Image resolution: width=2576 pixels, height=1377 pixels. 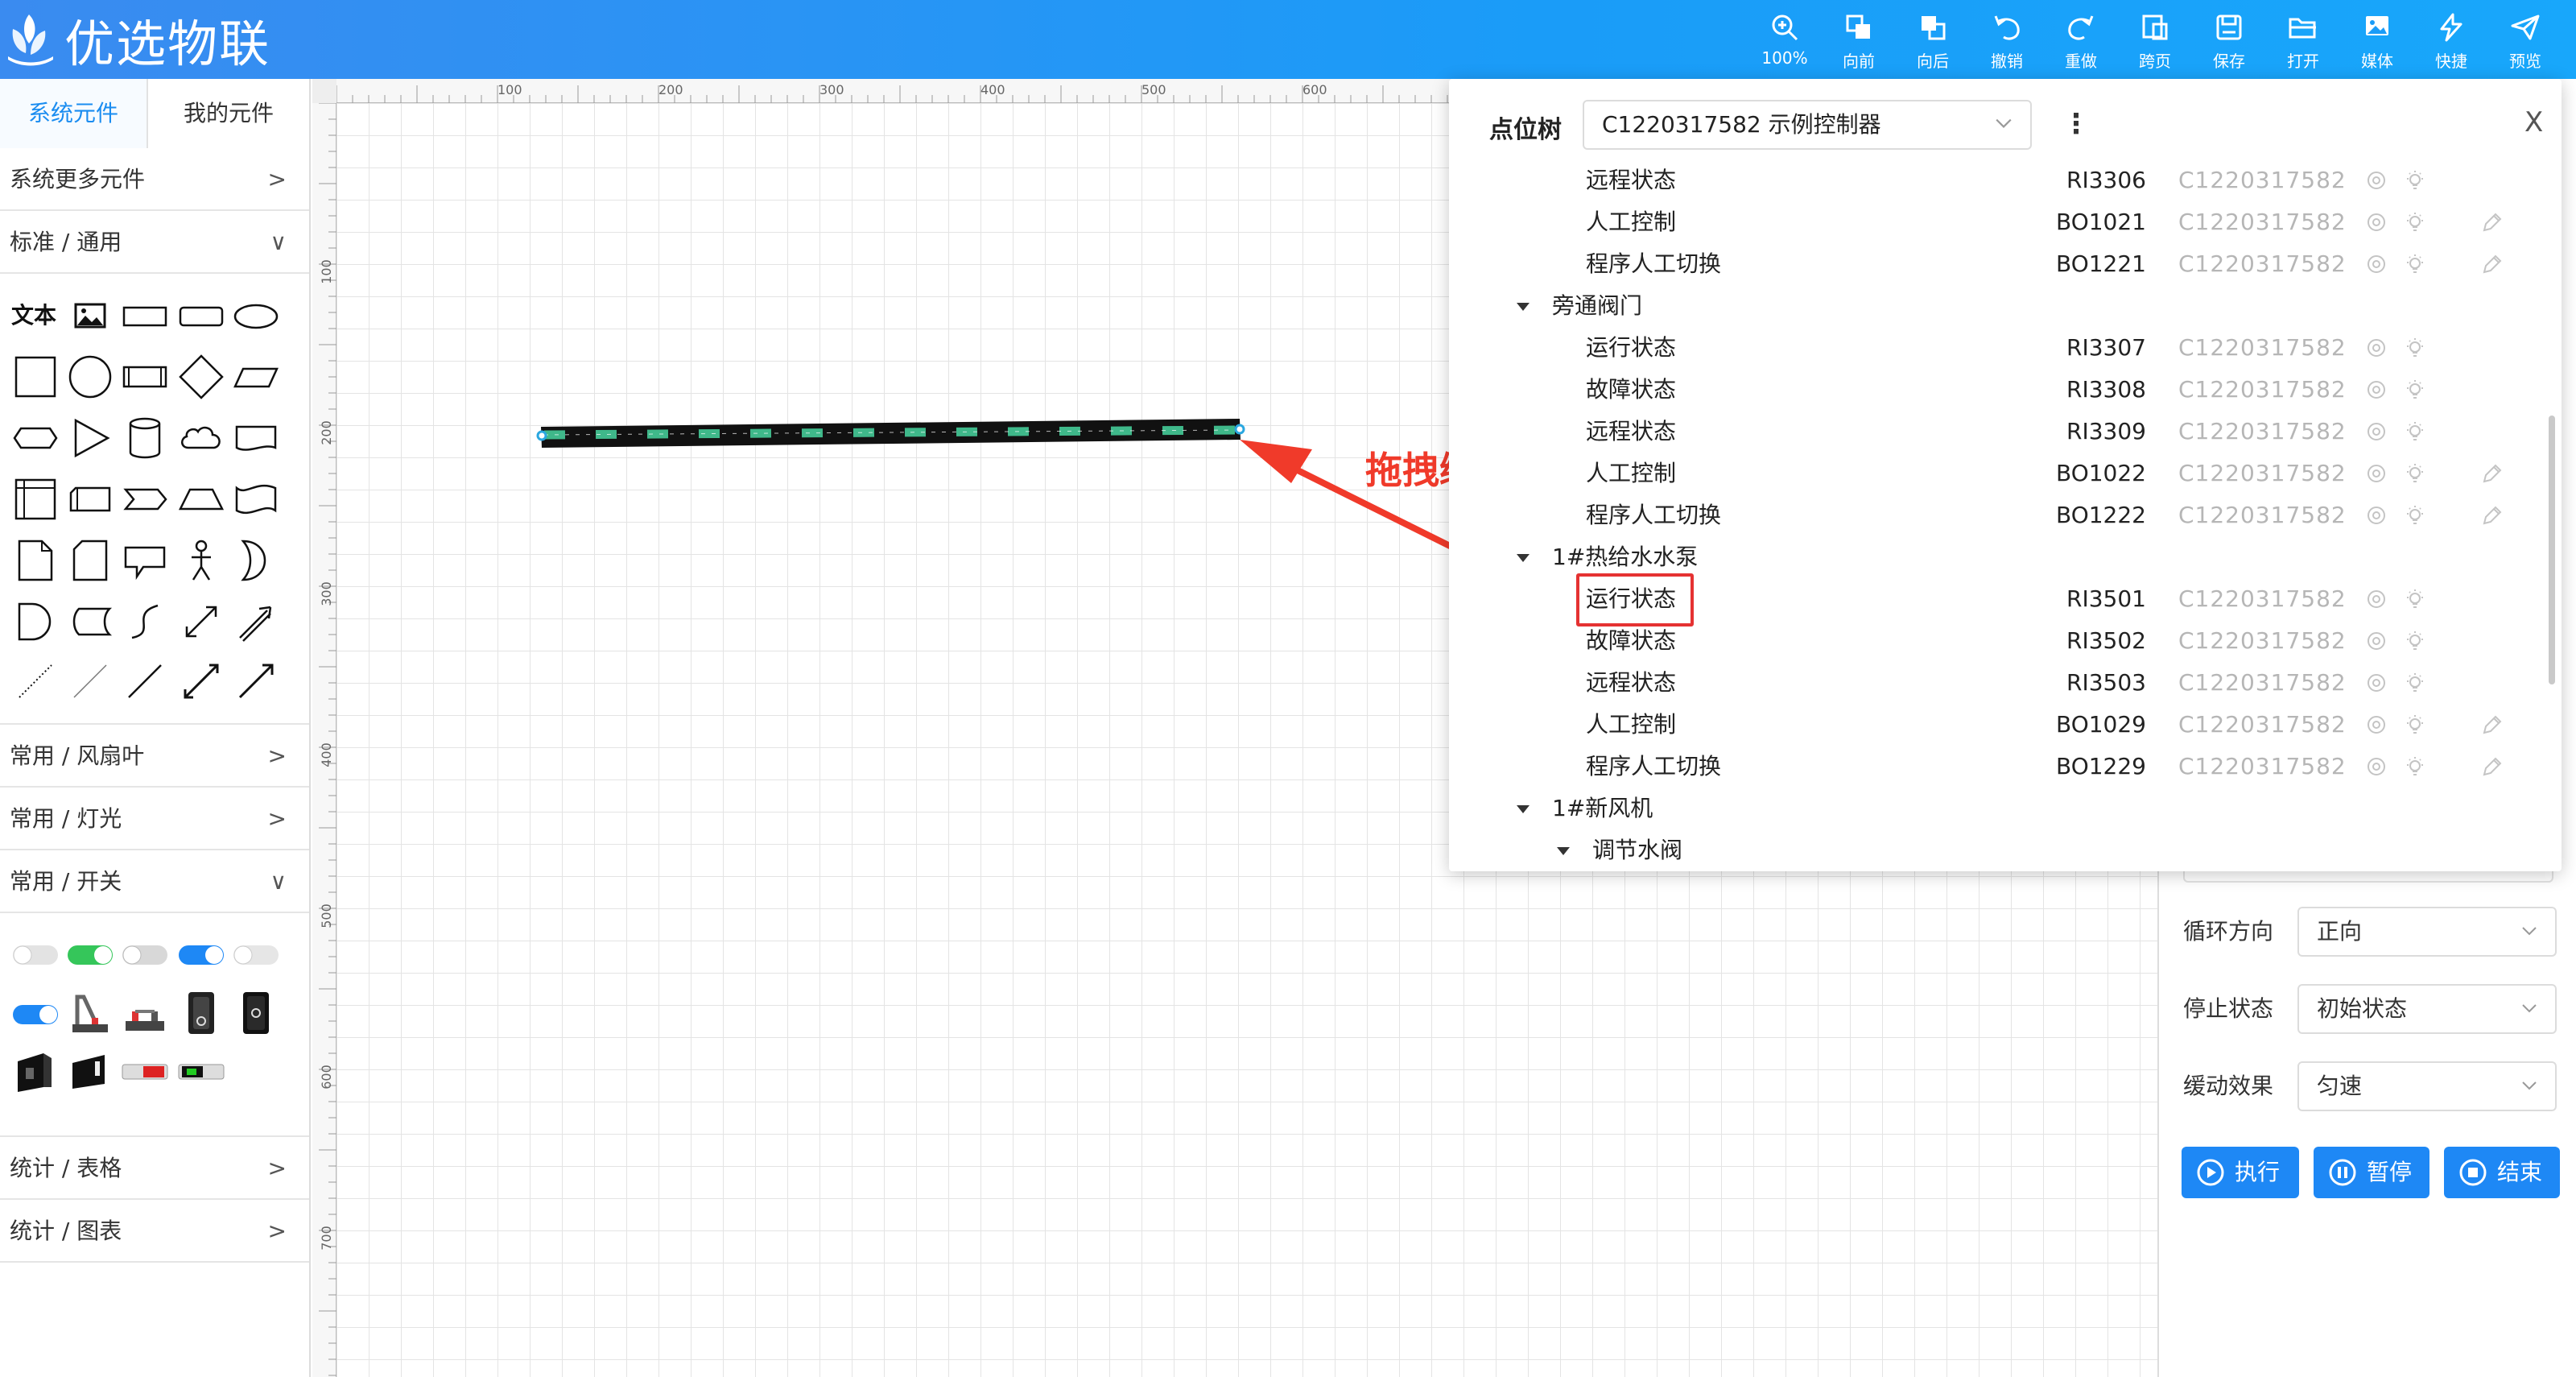 I want to click on chevron-down-icon, so click(x=2529, y=1085).